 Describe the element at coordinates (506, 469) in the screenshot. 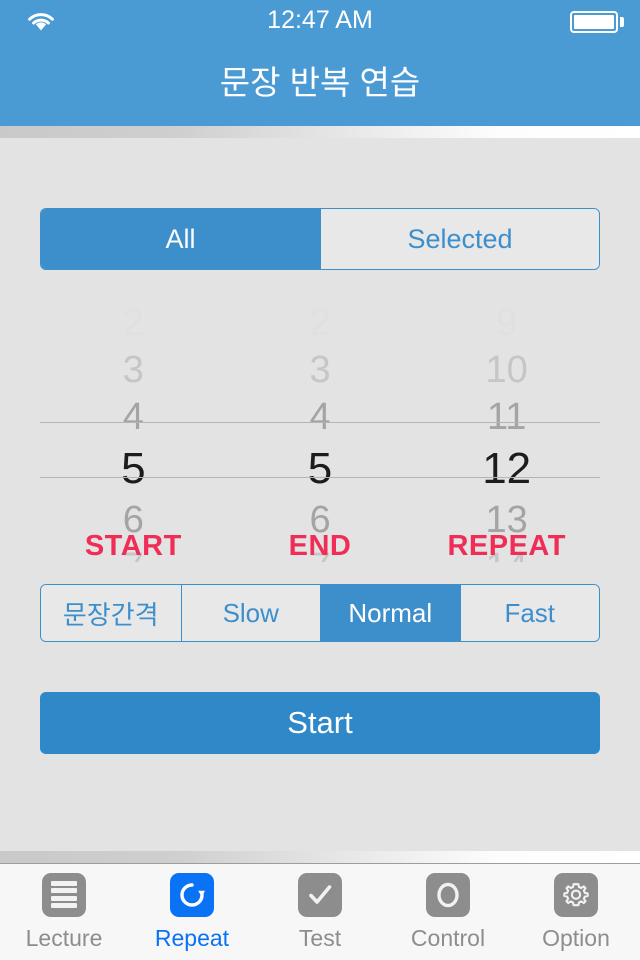

I see `picker-item-selected: 12` at that location.